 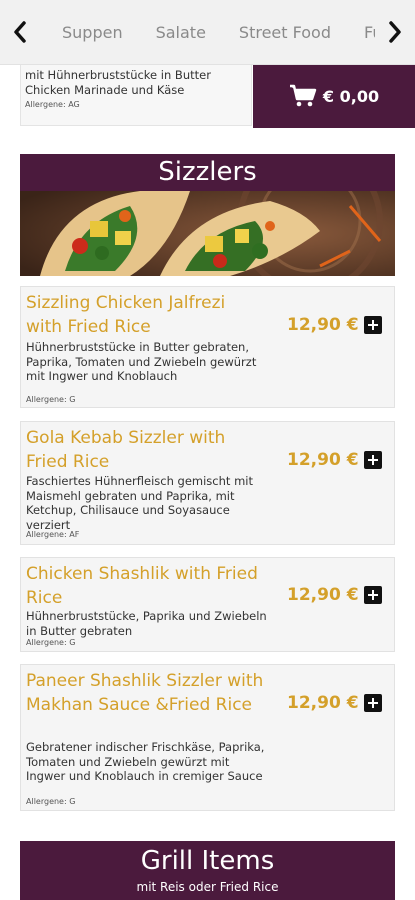 I want to click on category-nav: Suppen Salate Street Food Fu, so click(x=207, y=32).